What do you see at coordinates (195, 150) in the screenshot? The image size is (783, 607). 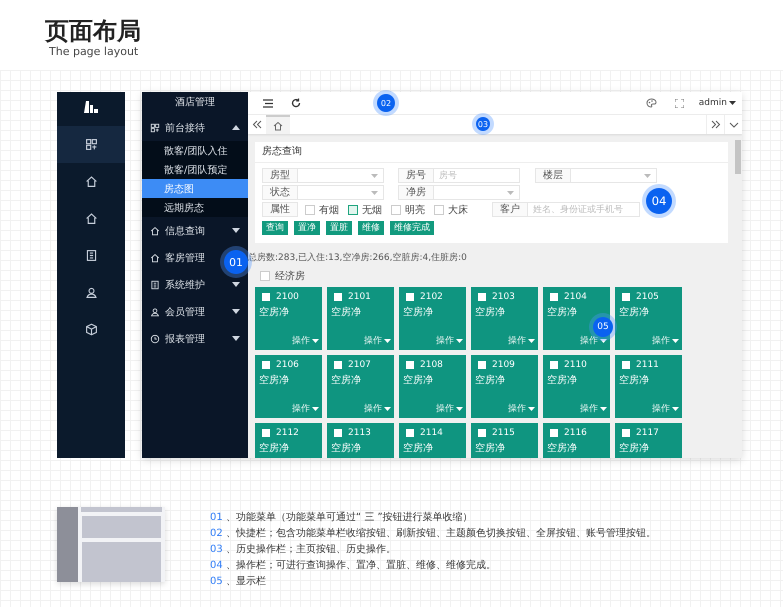 I see `submenu-item: 散客/团队入住` at bounding box center [195, 150].